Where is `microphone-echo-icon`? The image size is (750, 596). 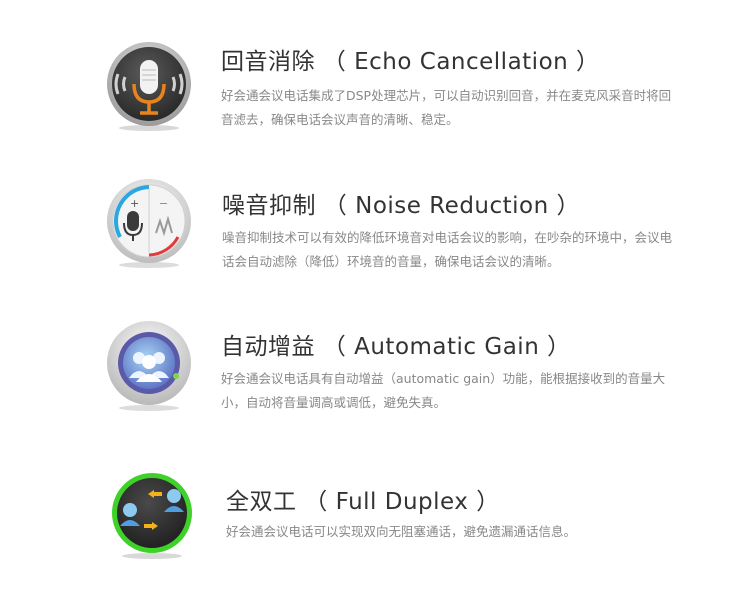
microphone-echo-icon is located at coordinates (149, 86).